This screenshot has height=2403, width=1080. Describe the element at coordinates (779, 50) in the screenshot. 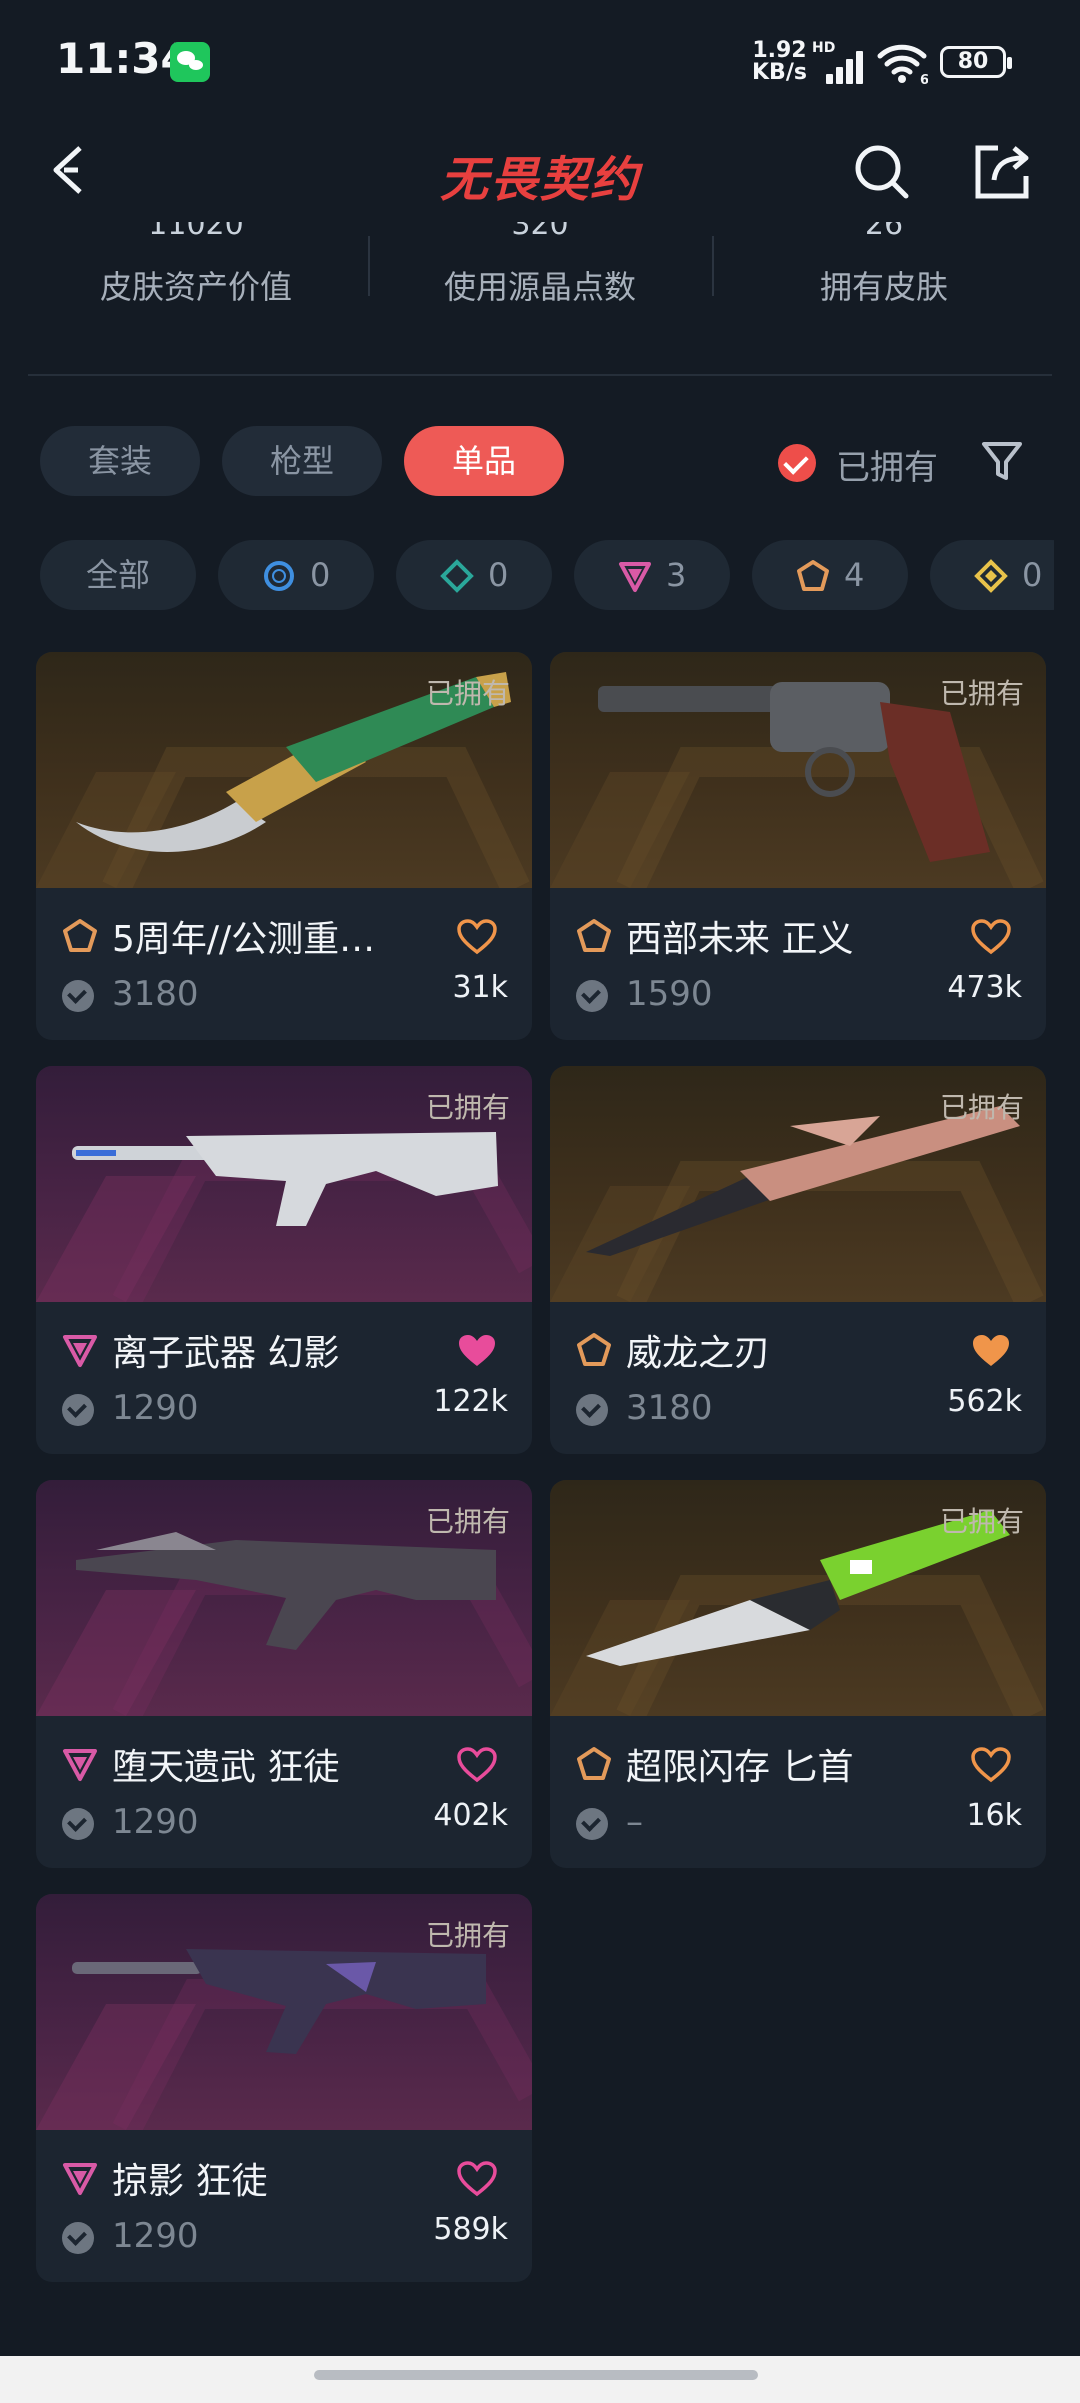

I see `network-speed-value: 1.92` at that location.